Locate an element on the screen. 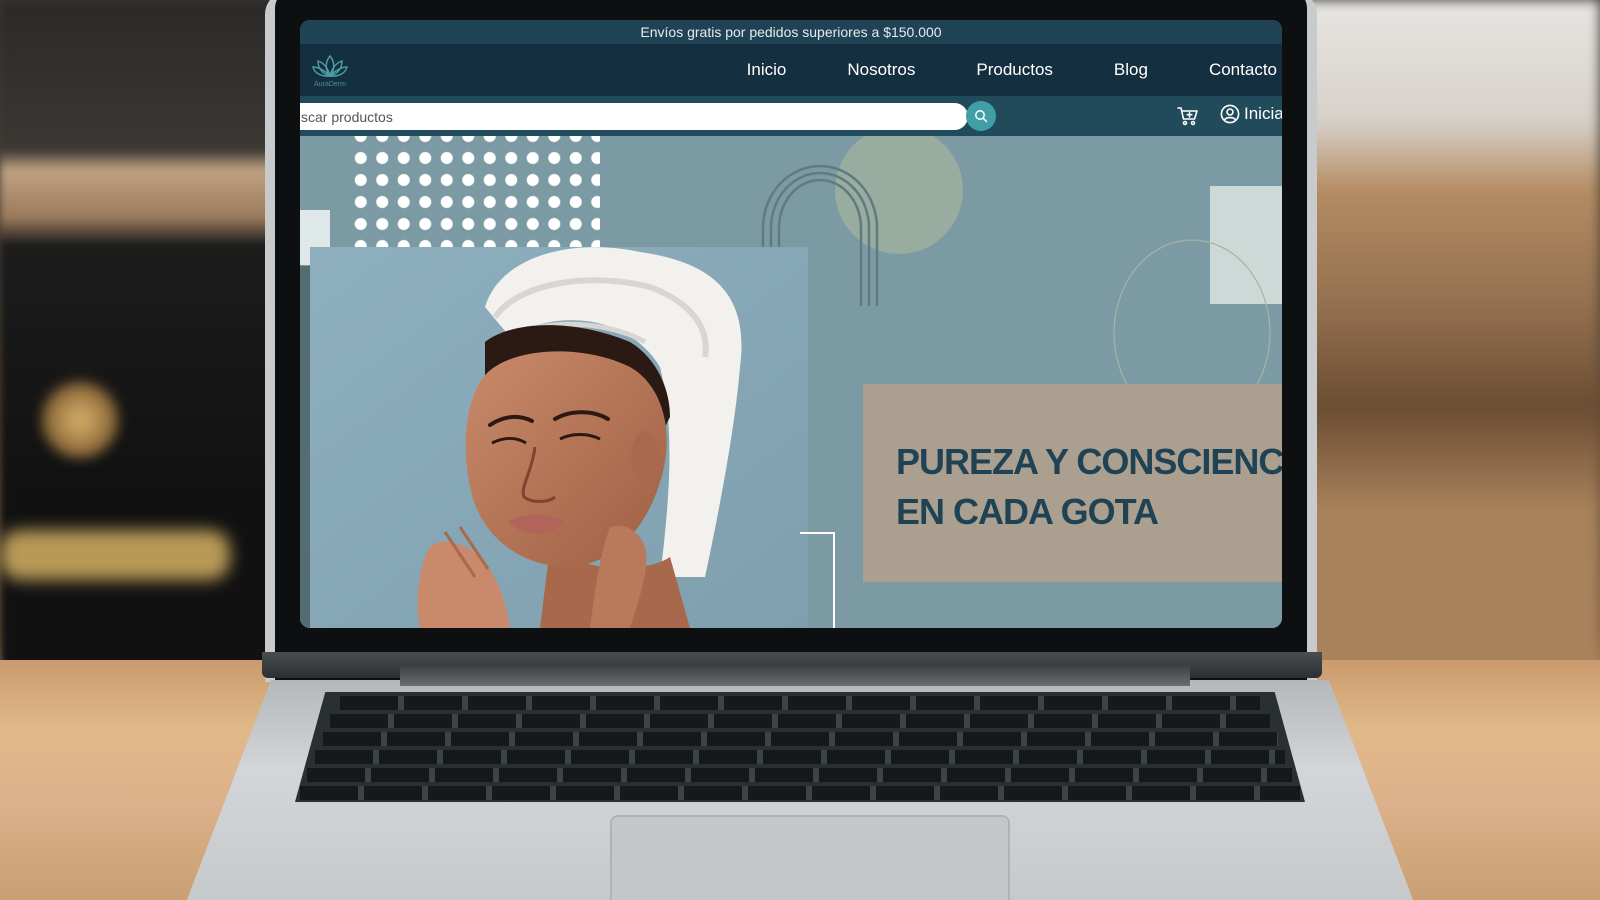 The image size is (1600, 900). search-input is located at coordinates (620, 116).